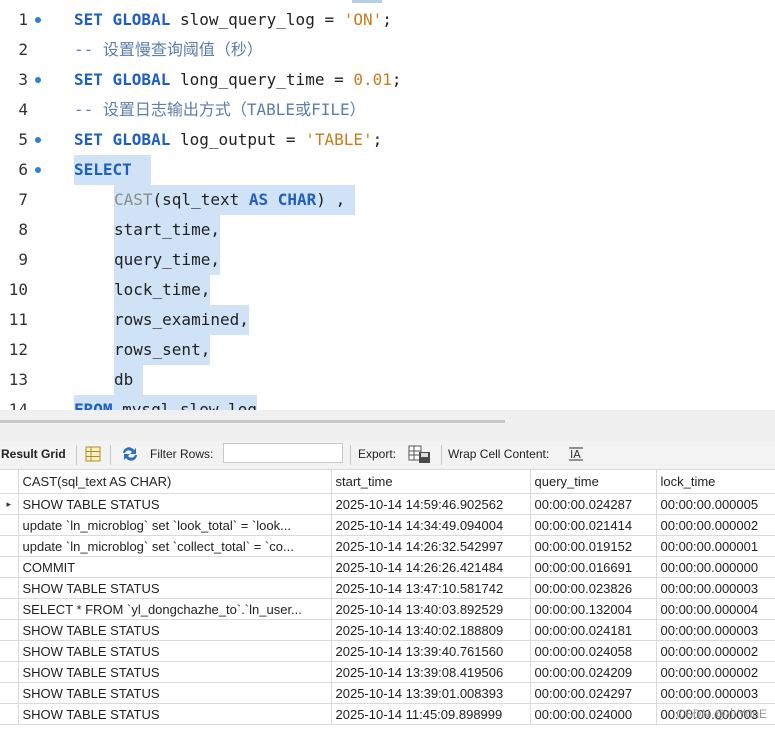  Describe the element at coordinates (715, 504) in the screenshot. I see `table-cell: 00:00:00.000005` at that location.